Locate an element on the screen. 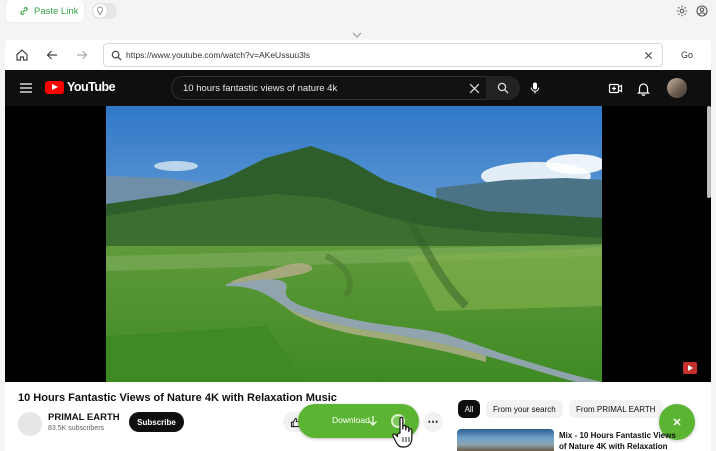 The image size is (716, 451). youtube-logo: YouTube is located at coordinates (80, 87).